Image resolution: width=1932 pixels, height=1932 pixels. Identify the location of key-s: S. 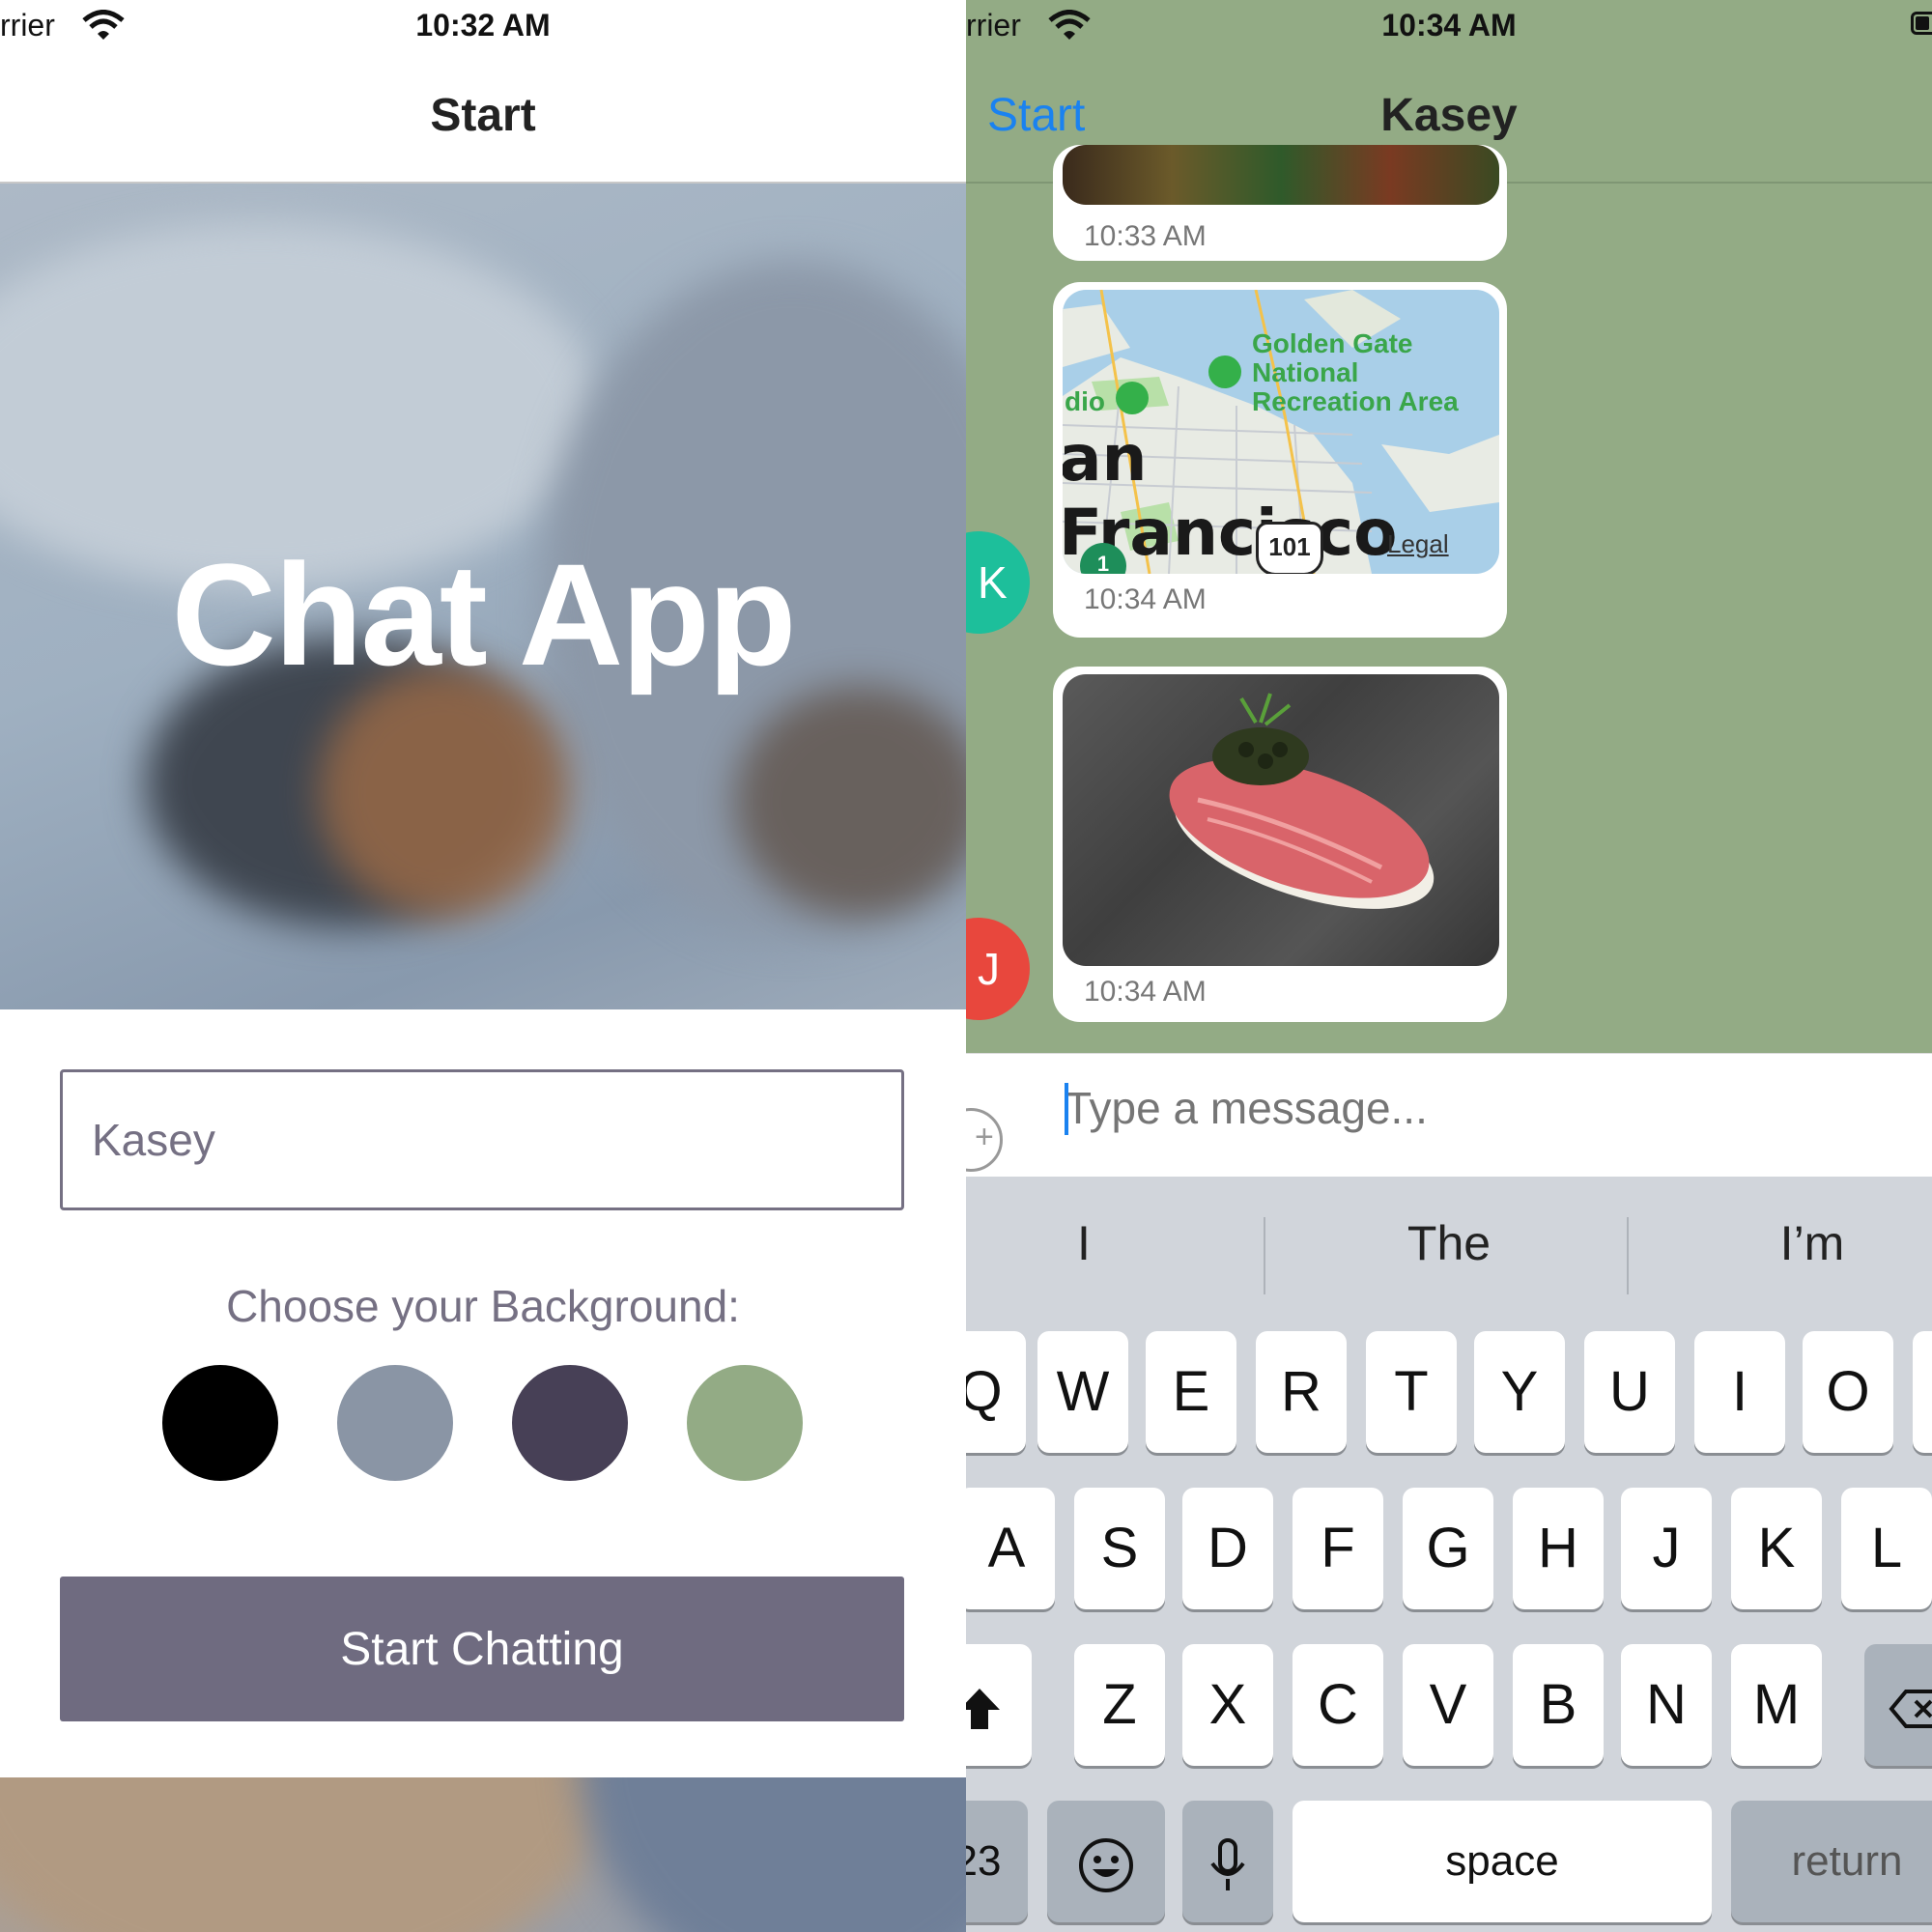
(1119, 1548).